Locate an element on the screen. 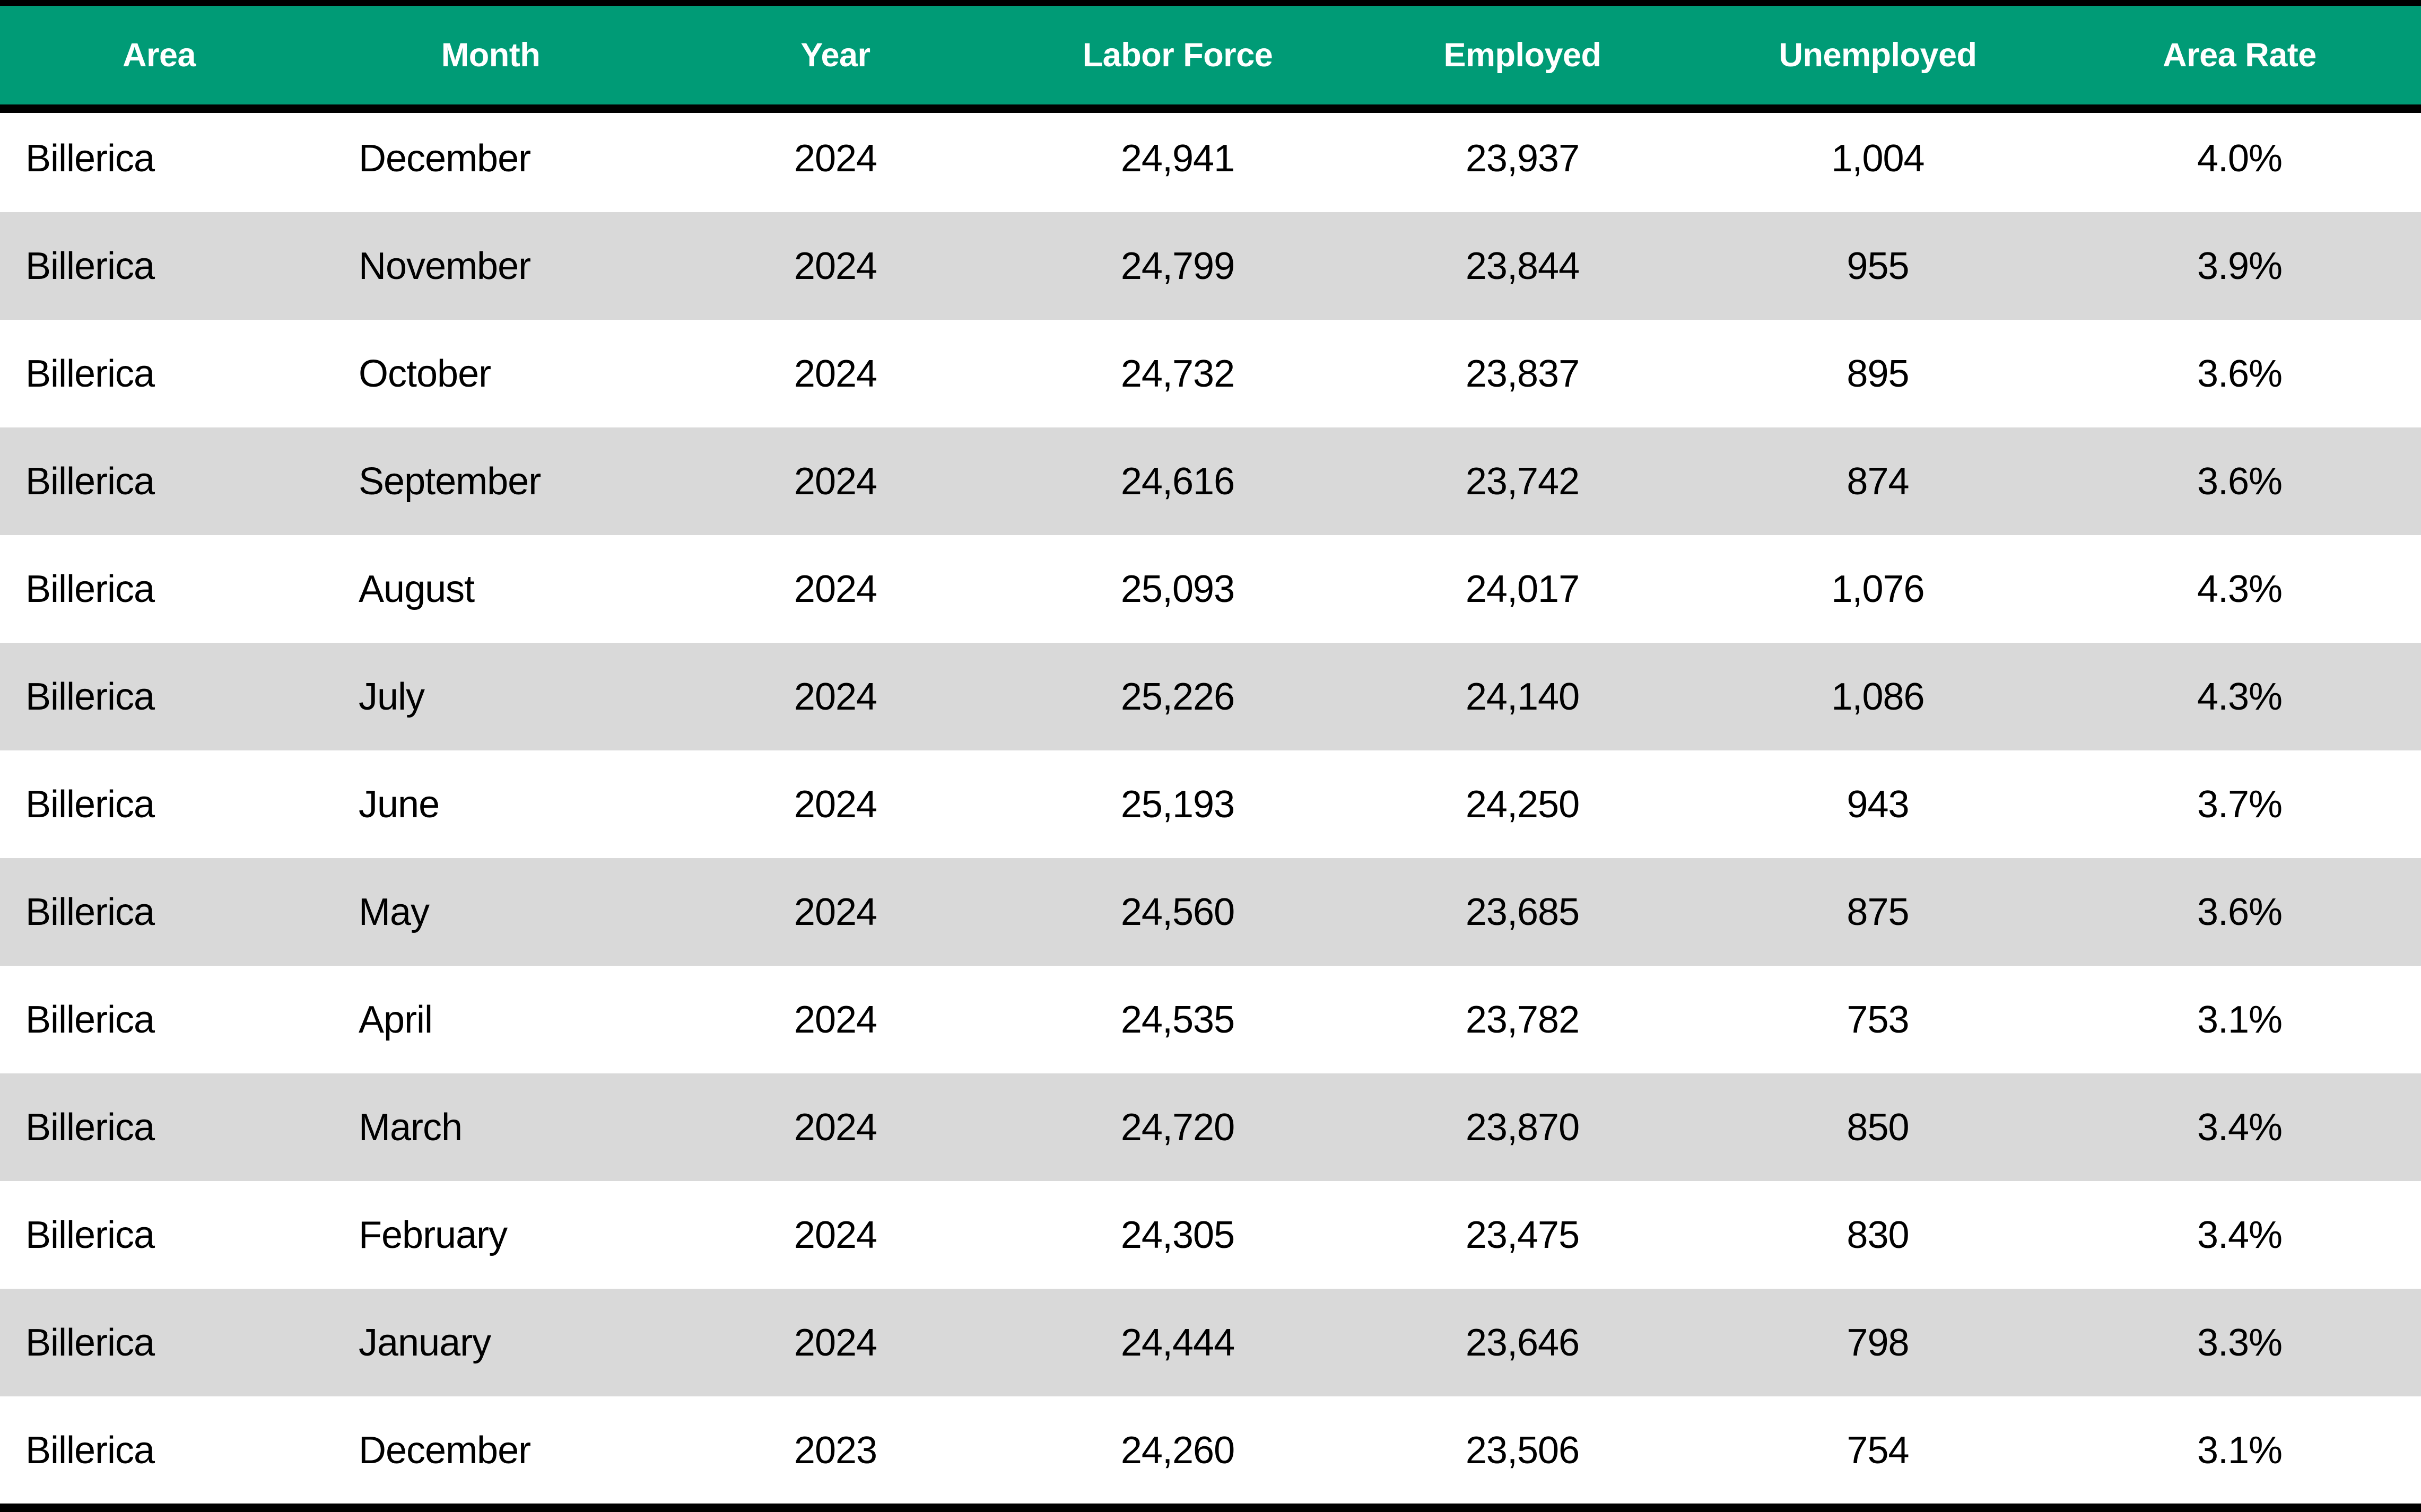 Image resolution: width=2421 pixels, height=1512 pixels. table-row: Billerica February 2024 24,305 23,475 830 3.4% is located at coordinates (1210, 1235).